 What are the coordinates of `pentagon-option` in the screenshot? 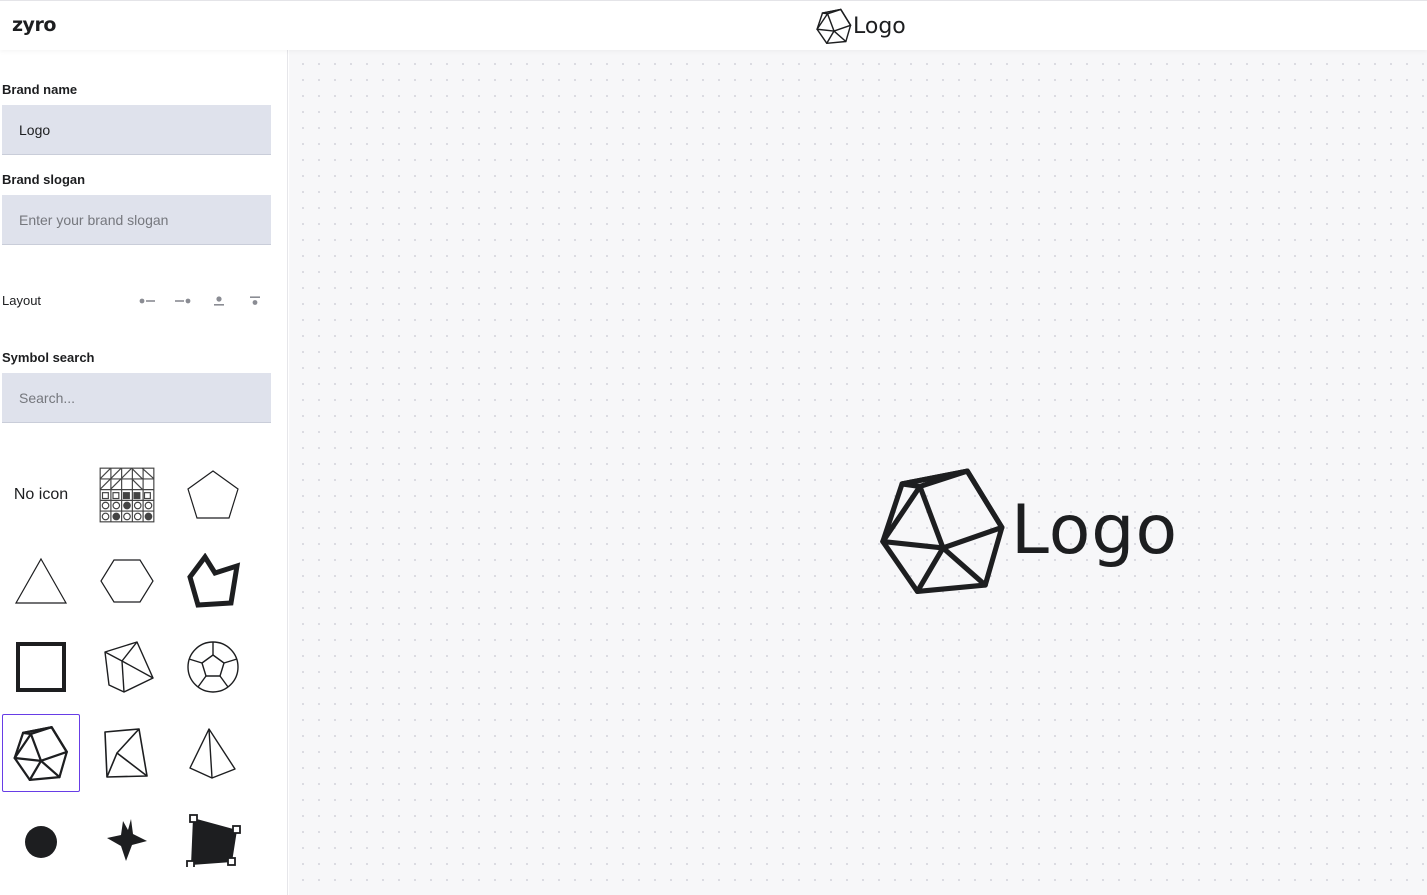 It's located at (213, 495).